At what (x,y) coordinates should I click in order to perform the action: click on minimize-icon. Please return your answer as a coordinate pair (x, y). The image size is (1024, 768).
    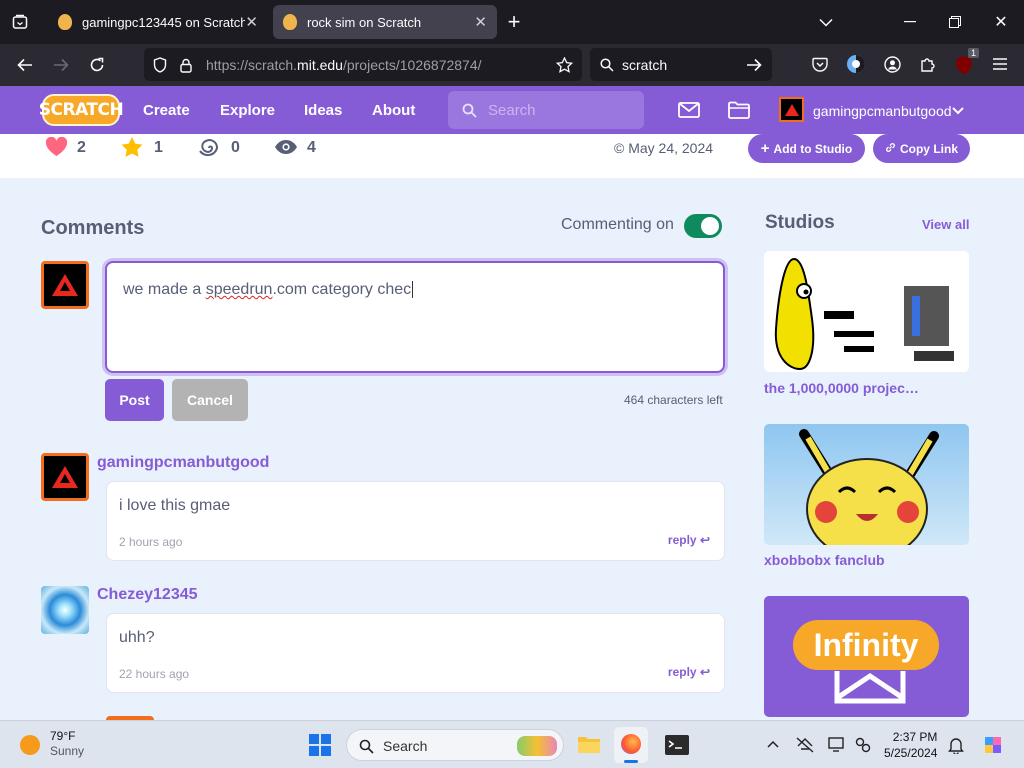
    Looking at the image, I should click on (910, 22).